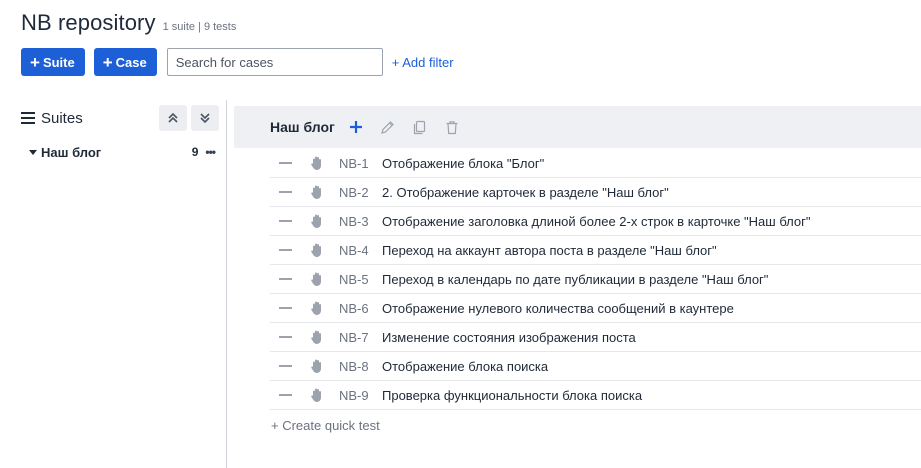 The image size is (921, 468). I want to click on search-input, so click(274, 62).